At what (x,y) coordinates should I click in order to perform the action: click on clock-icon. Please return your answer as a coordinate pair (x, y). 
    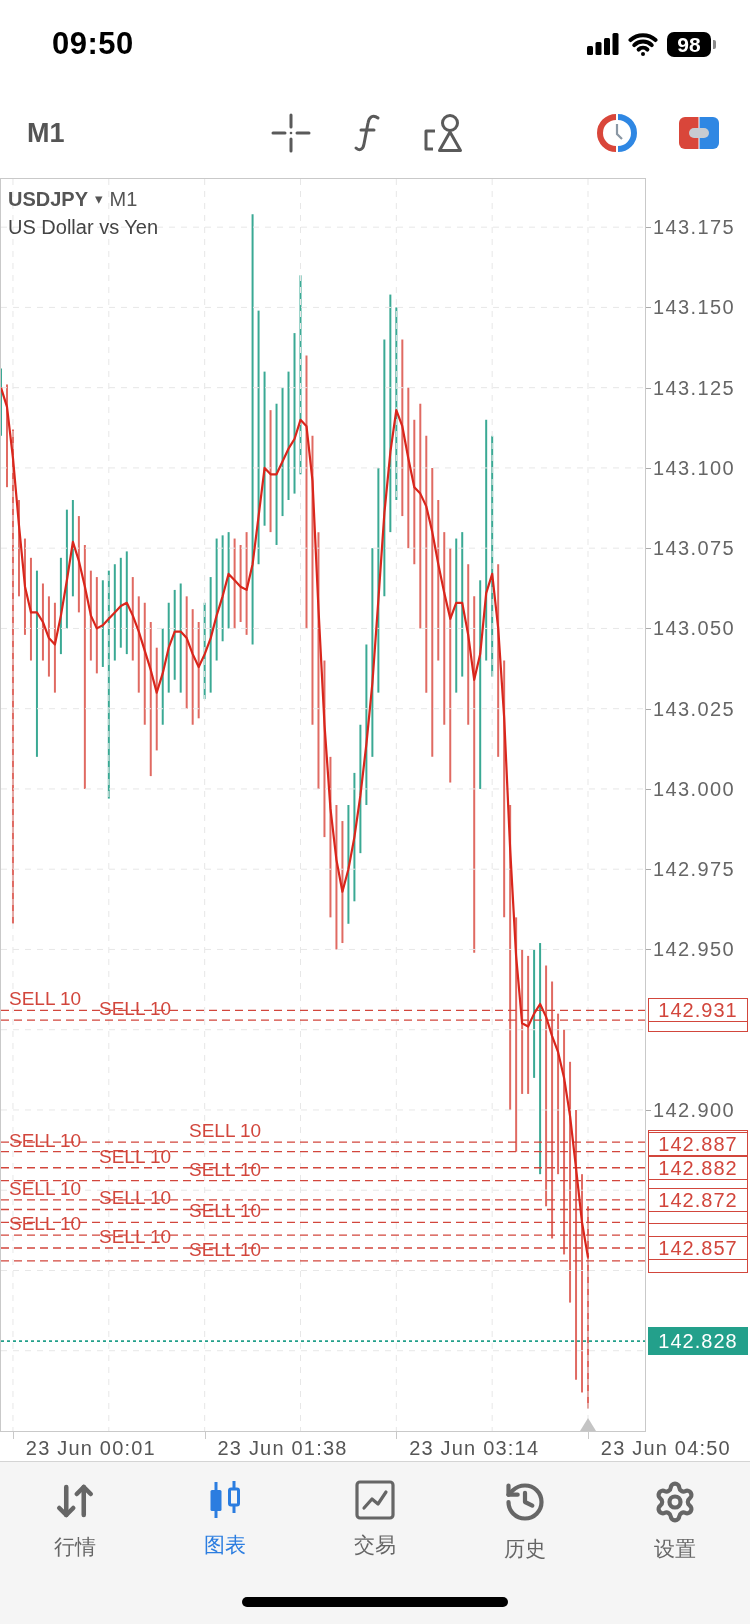
    Looking at the image, I should click on (617, 133).